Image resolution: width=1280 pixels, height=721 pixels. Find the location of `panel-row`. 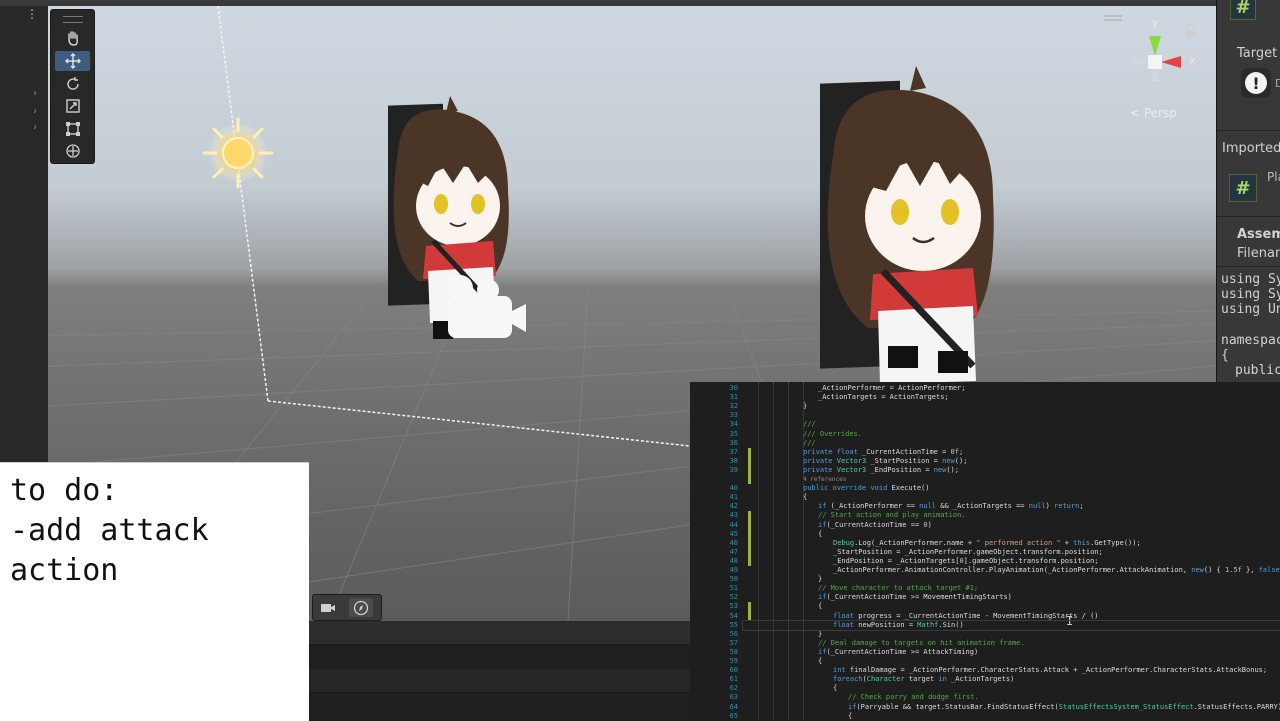

panel-row is located at coordinates (499, 681).